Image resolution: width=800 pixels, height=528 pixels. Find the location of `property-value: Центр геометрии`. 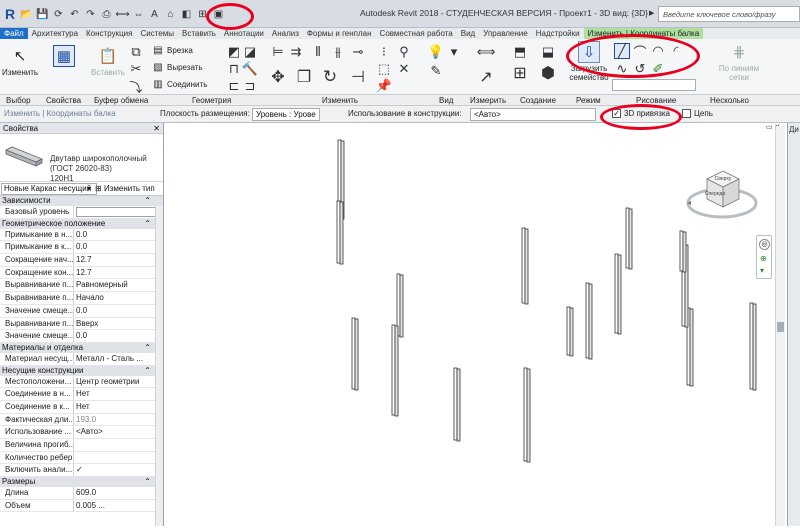

property-value: Центр геометрии is located at coordinates (118, 382).